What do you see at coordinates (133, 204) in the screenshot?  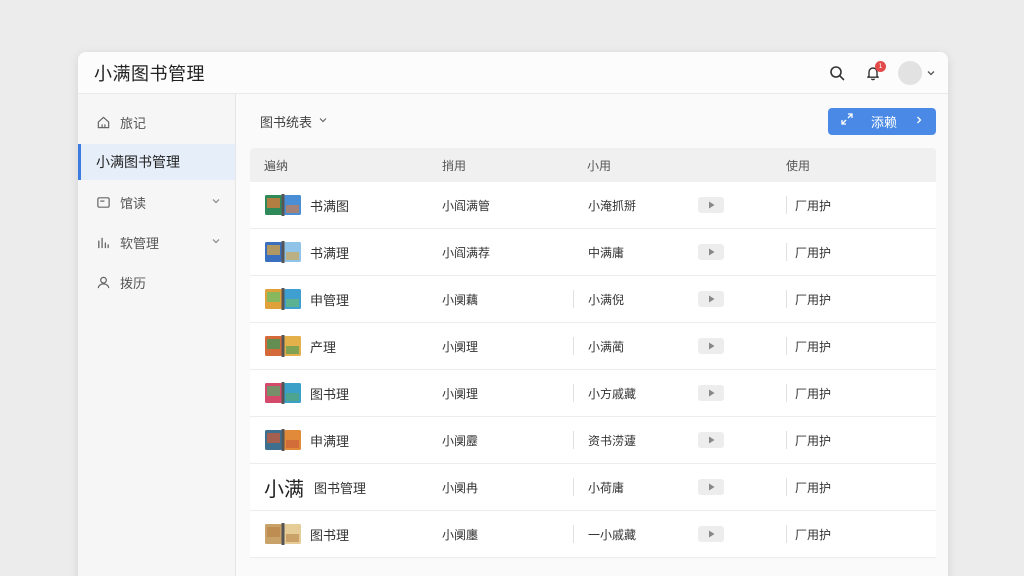 I see `sidebar-item-label: 馆读` at bounding box center [133, 204].